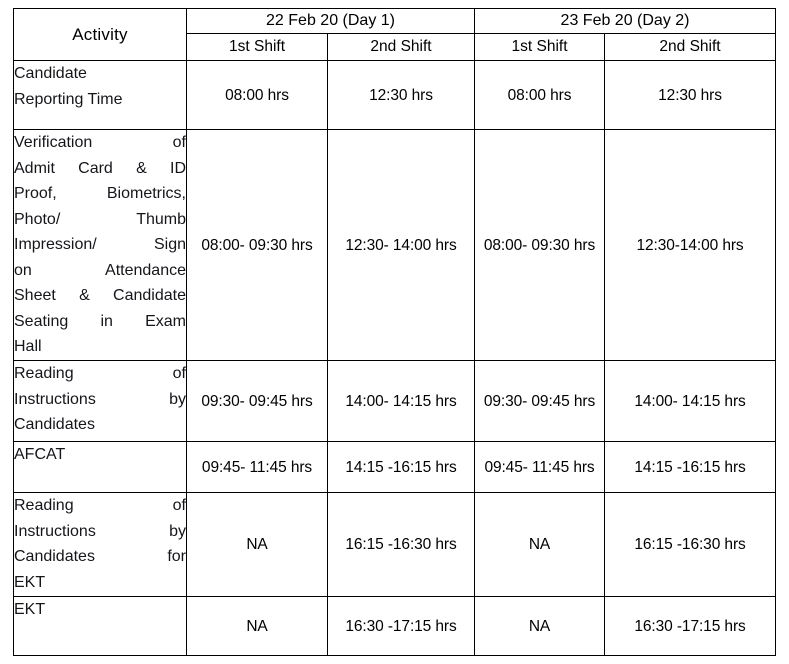 The image size is (789, 664). I want to click on value-cell-reading-instructions-day1-shift1: 09:30- 09:45 hrs, so click(257, 401).